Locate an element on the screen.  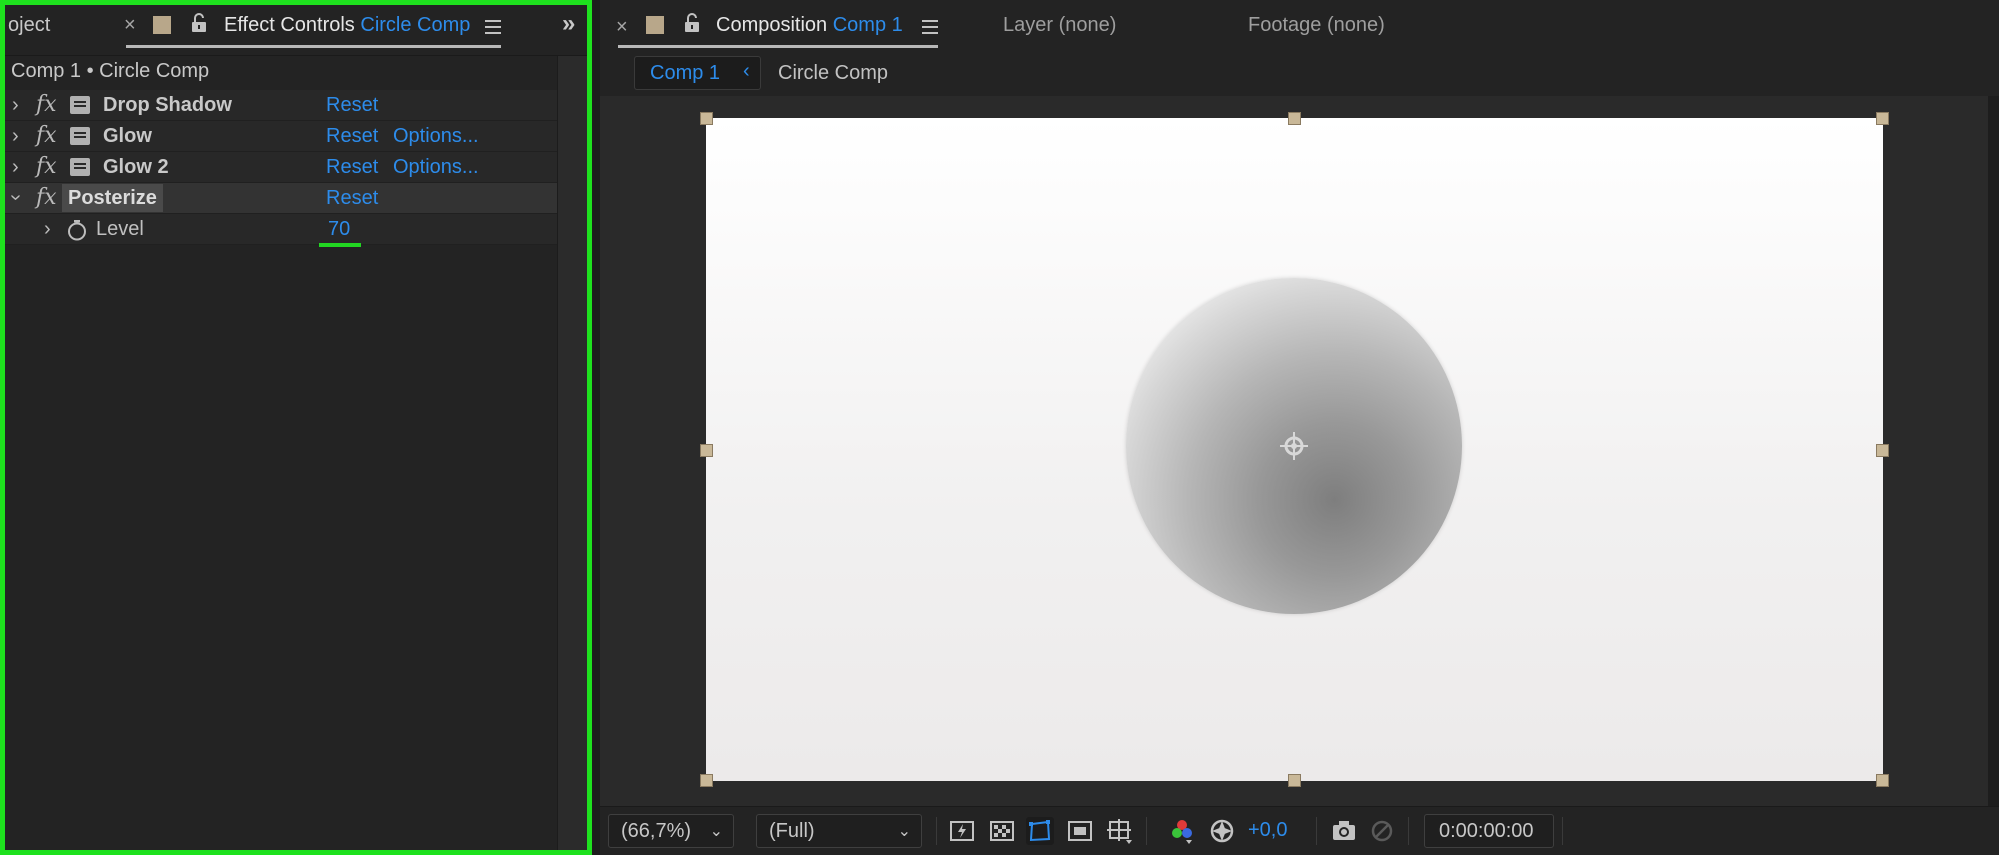
resolution-dropdown: (Full) ⌄ is located at coordinates (839, 831).